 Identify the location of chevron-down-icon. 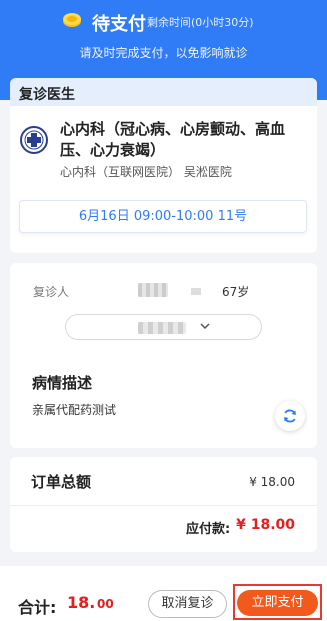
(205, 326).